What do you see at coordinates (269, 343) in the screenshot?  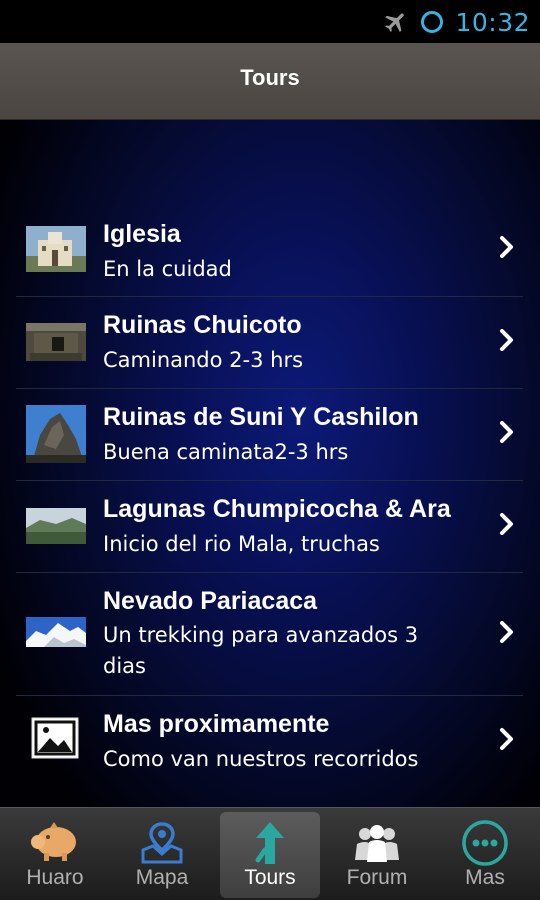 I see `tour-item-ruinas-chuicoto: Ruinas Chuicoto Caminando 2-3 hrs` at bounding box center [269, 343].